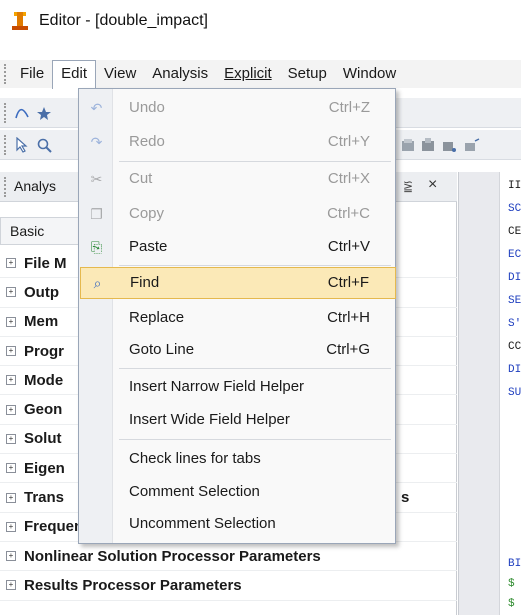  What do you see at coordinates (172, 556) in the screenshot?
I see `tree-item-label: Nonlinear Solution Processor Parameters` at bounding box center [172, 556].